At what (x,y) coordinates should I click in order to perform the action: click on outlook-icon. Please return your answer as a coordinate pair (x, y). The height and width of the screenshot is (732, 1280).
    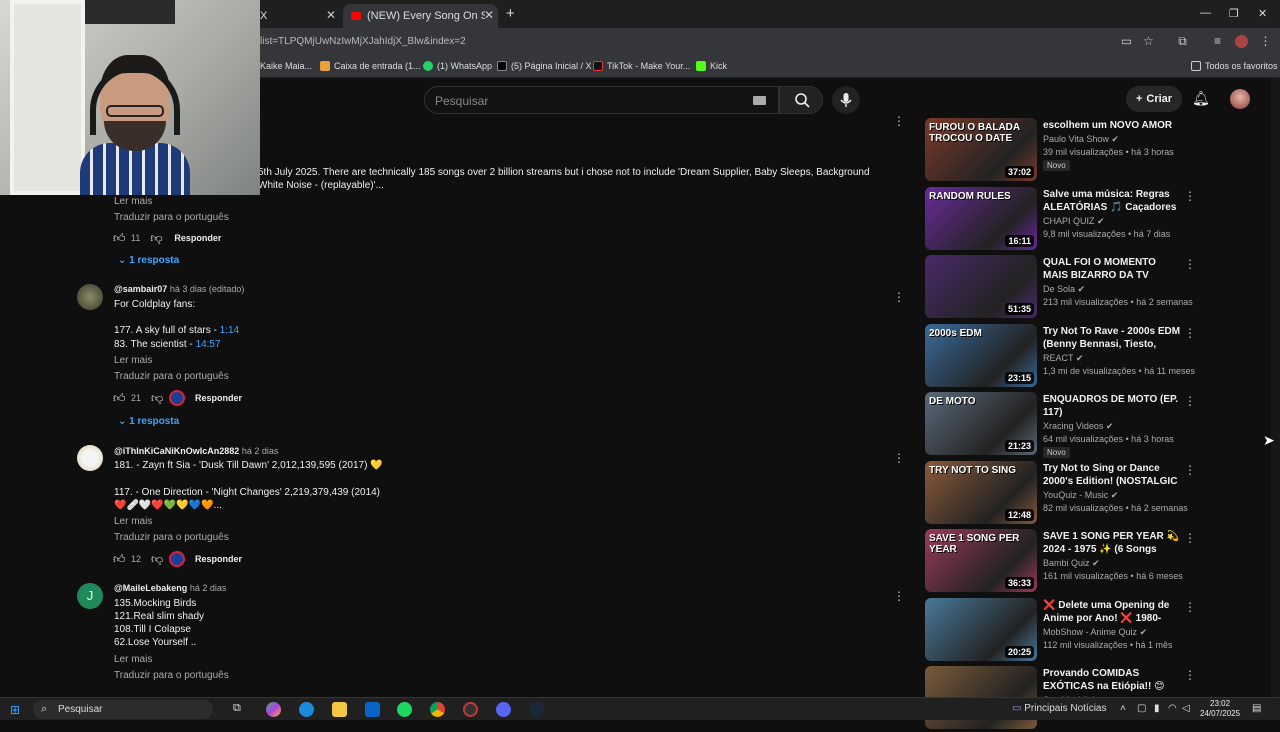
    Looking at the image, I should click on (372, 709).